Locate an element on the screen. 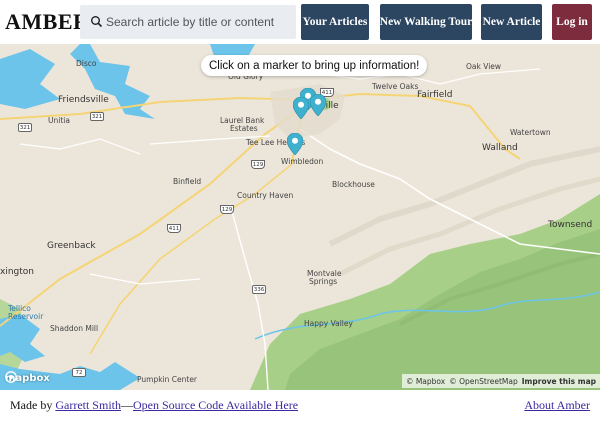 The width and height of the screenshot is (600, 421). author-link: Garrett Smith is located at coordinates (88, 405).